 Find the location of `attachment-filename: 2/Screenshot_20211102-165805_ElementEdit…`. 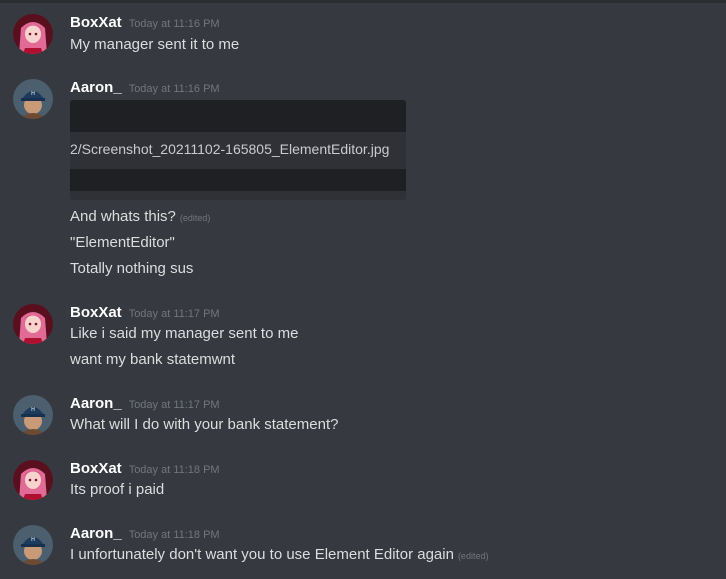

attachment-filename: 2/Screenshot_20211102-165805_ElementEdit… is located at coordinates (229, 149).